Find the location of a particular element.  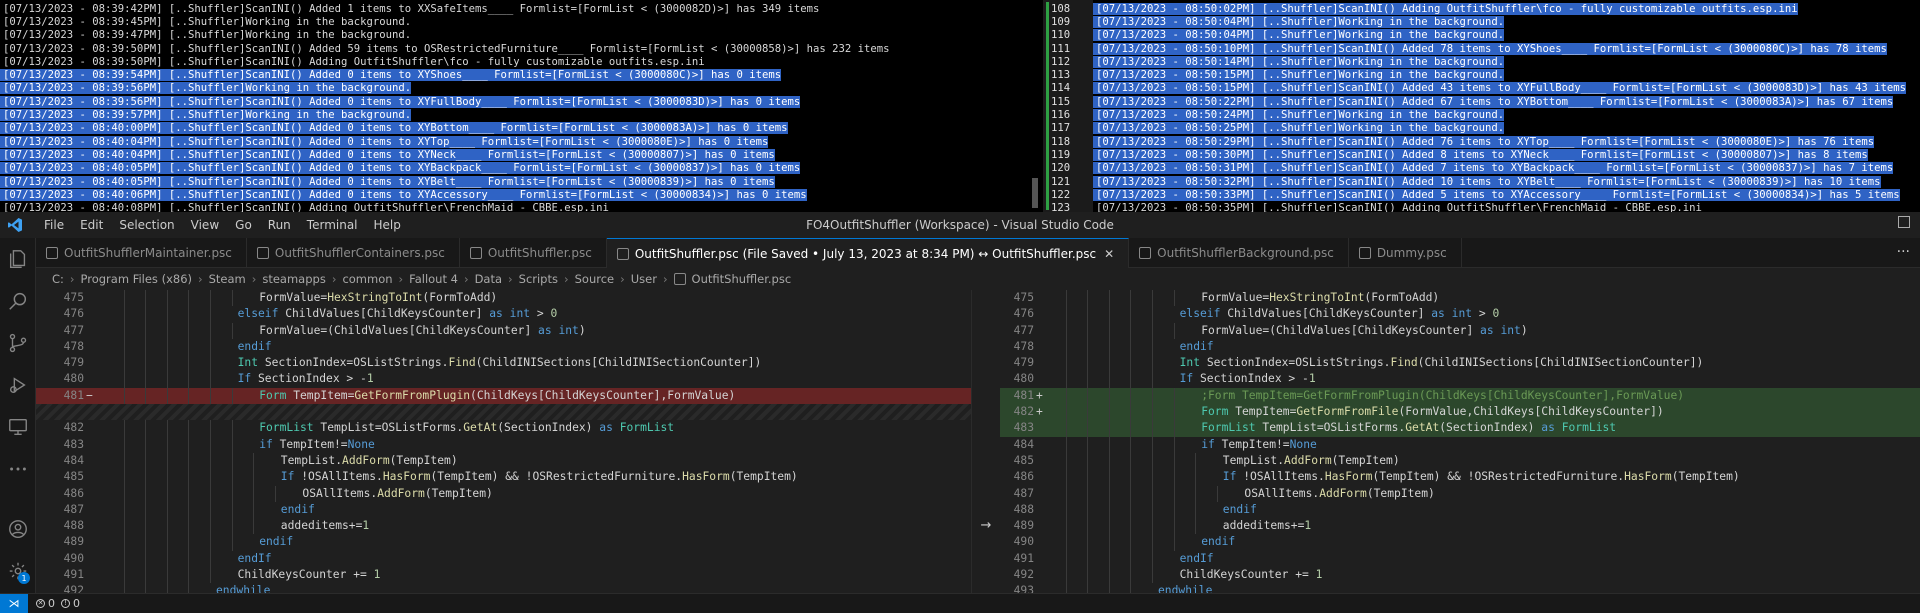

breadcrumb-item: OutfitShuffler.psc is located at coordinates (742, 279).